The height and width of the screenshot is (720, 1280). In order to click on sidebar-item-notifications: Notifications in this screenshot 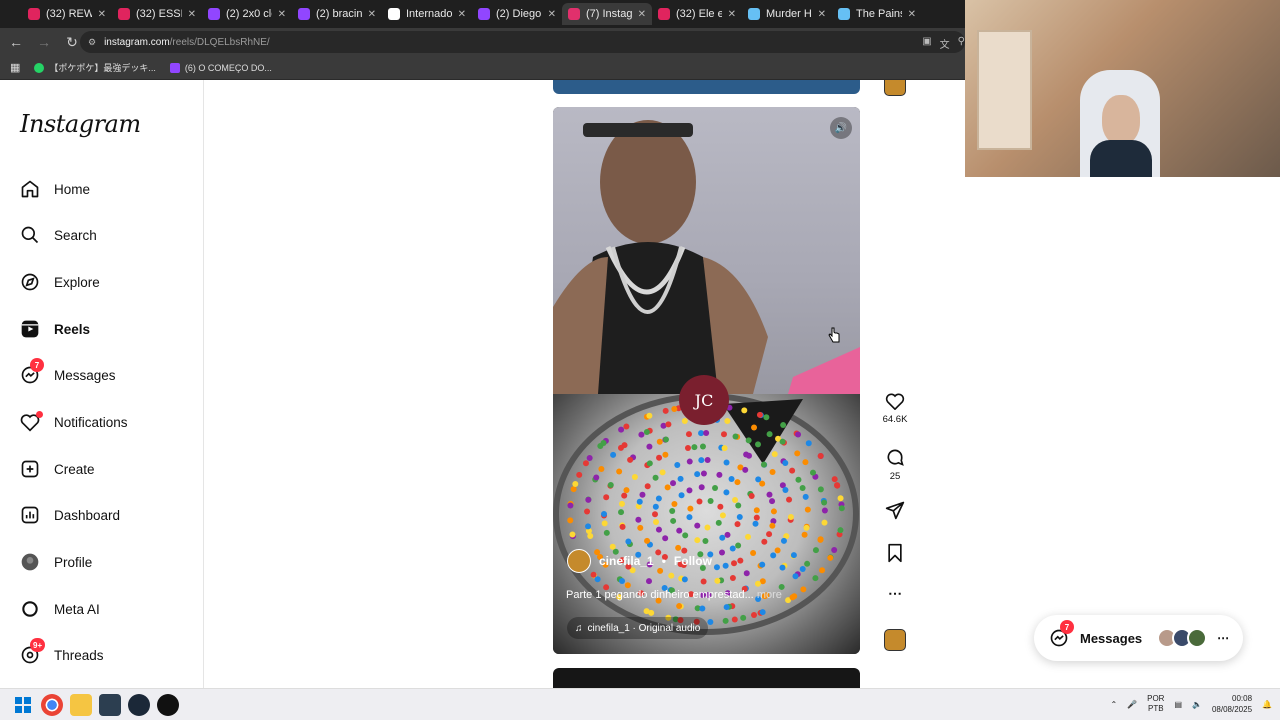, I will do `click(74, 422)`.